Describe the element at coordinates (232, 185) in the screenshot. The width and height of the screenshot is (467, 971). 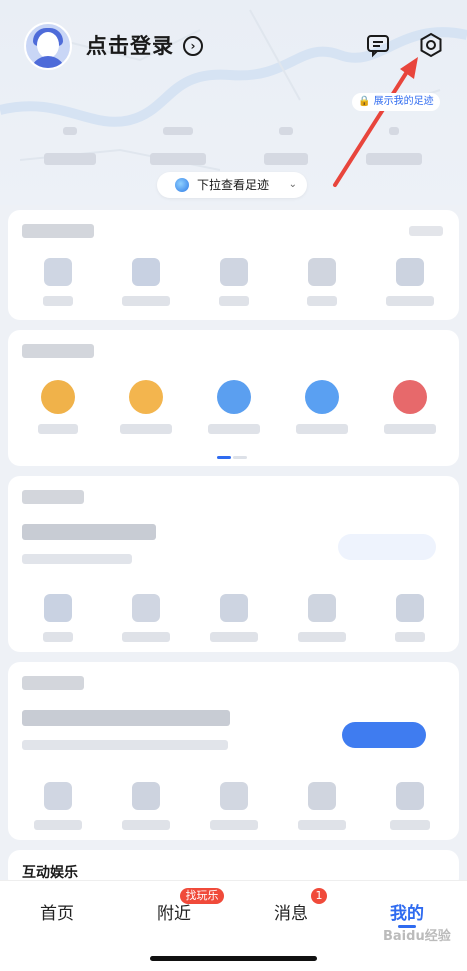
I see `pull-down-hint: 下拉查看足迹 ⌄` at that location.